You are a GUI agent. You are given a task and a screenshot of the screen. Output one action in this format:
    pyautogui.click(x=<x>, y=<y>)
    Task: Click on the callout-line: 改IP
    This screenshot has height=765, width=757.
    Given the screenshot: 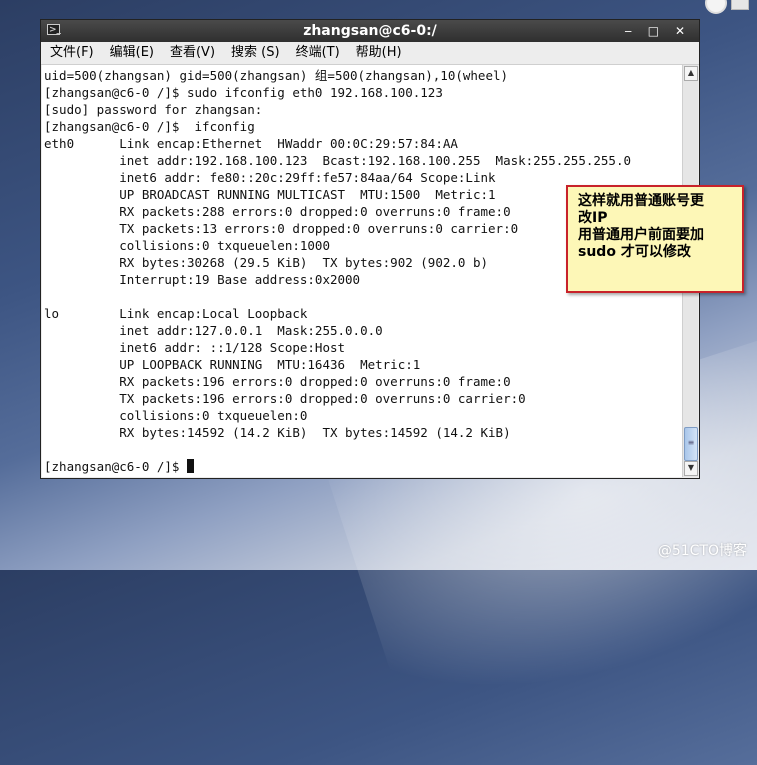 What is the action you would take?
    pyautogui.click(x=593, y=218)
    